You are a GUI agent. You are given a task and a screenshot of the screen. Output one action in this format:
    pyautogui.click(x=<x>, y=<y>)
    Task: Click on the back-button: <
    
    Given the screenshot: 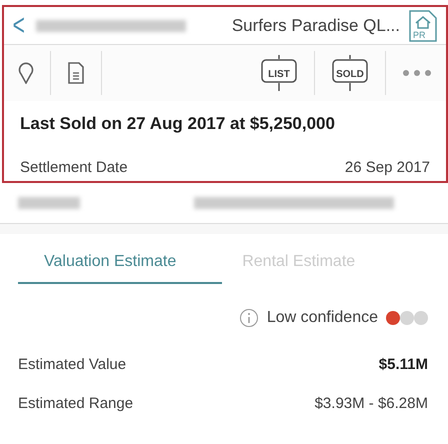 What is the action you would take?
    pyautogui.click(x=18, y=25)
    